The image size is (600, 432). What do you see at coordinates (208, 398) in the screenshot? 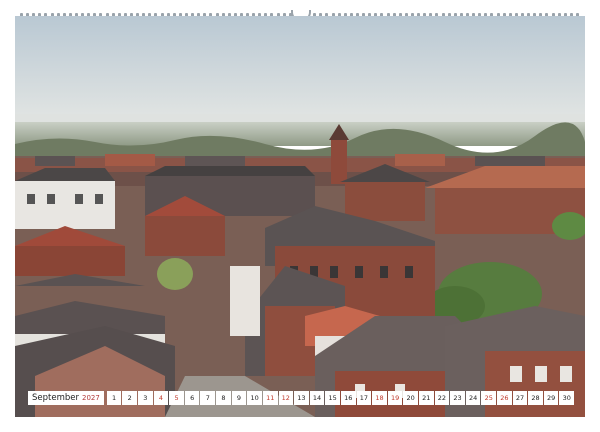
I see `day-cell: 7` at bounding box center [208, 398].